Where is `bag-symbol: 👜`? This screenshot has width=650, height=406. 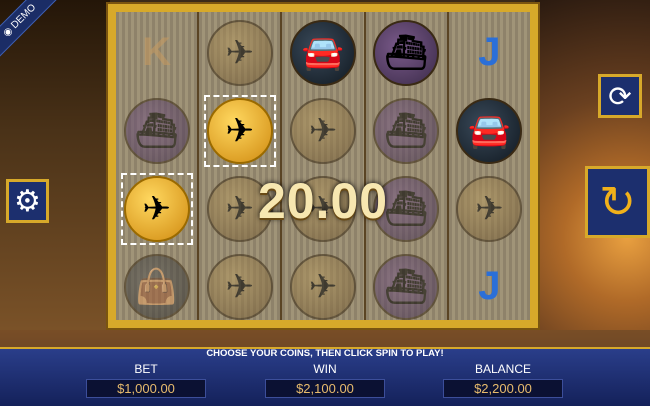
bag-symbol: 👜 is located at coordinates (156, 286).